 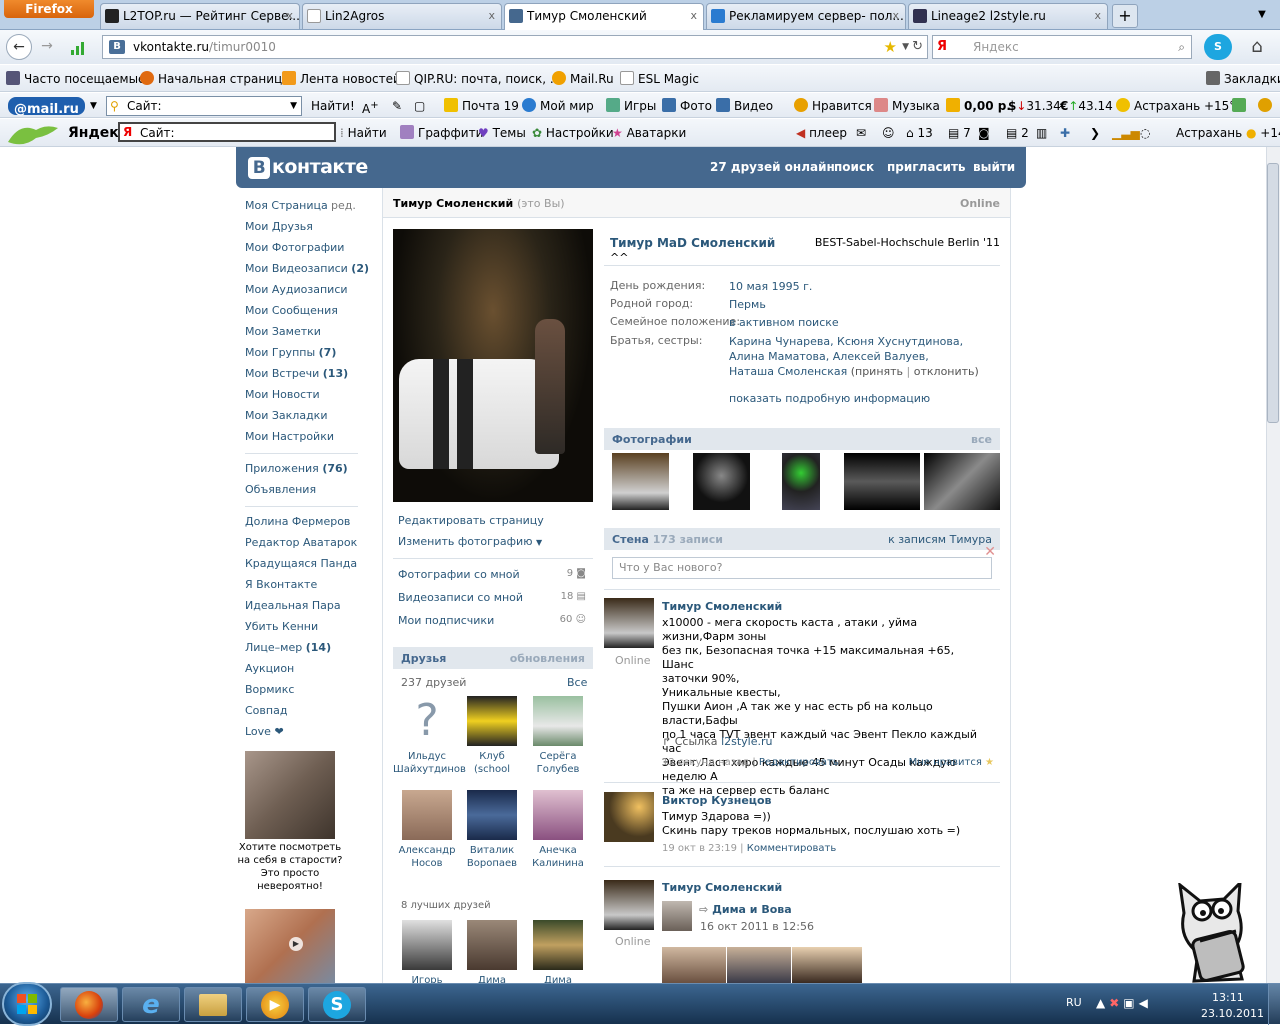 What do you see at coordinates (312, 468) in the screenshot?
I see `menu-item: Приложения (76)` at bounding box center [312, 468].